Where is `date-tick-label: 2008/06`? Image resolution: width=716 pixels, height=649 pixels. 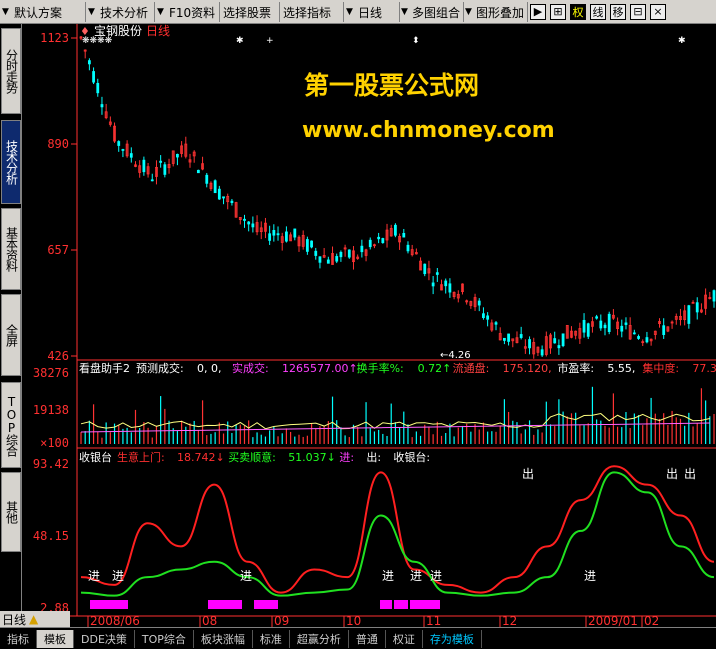
date-tick-label: 2008/06 is located at coordinates (115, 620).